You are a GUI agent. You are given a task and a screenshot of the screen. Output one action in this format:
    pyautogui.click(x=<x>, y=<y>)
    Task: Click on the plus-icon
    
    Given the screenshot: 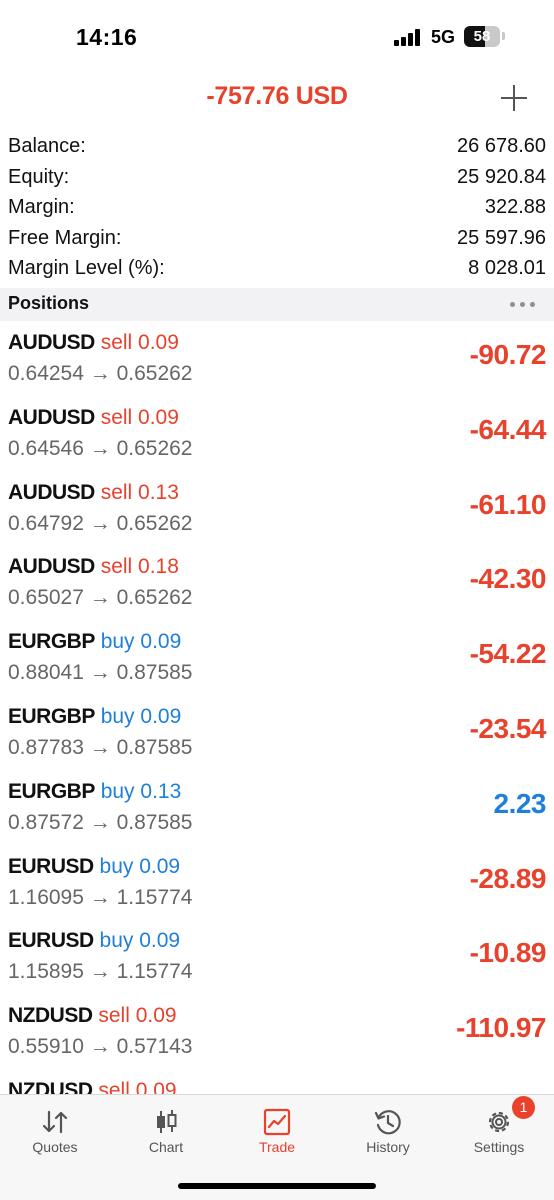 What is the action you would take?
    pyautogui.click(x=514, y=98)
    